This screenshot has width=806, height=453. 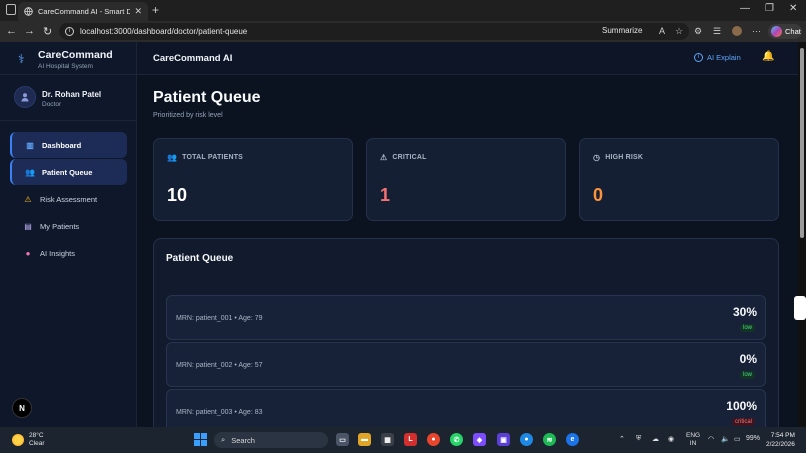 What do you see at coordinates (200, 258) in the screenshot?
I see `queue-title: Patient Queue` at bounding box center [200, 258].